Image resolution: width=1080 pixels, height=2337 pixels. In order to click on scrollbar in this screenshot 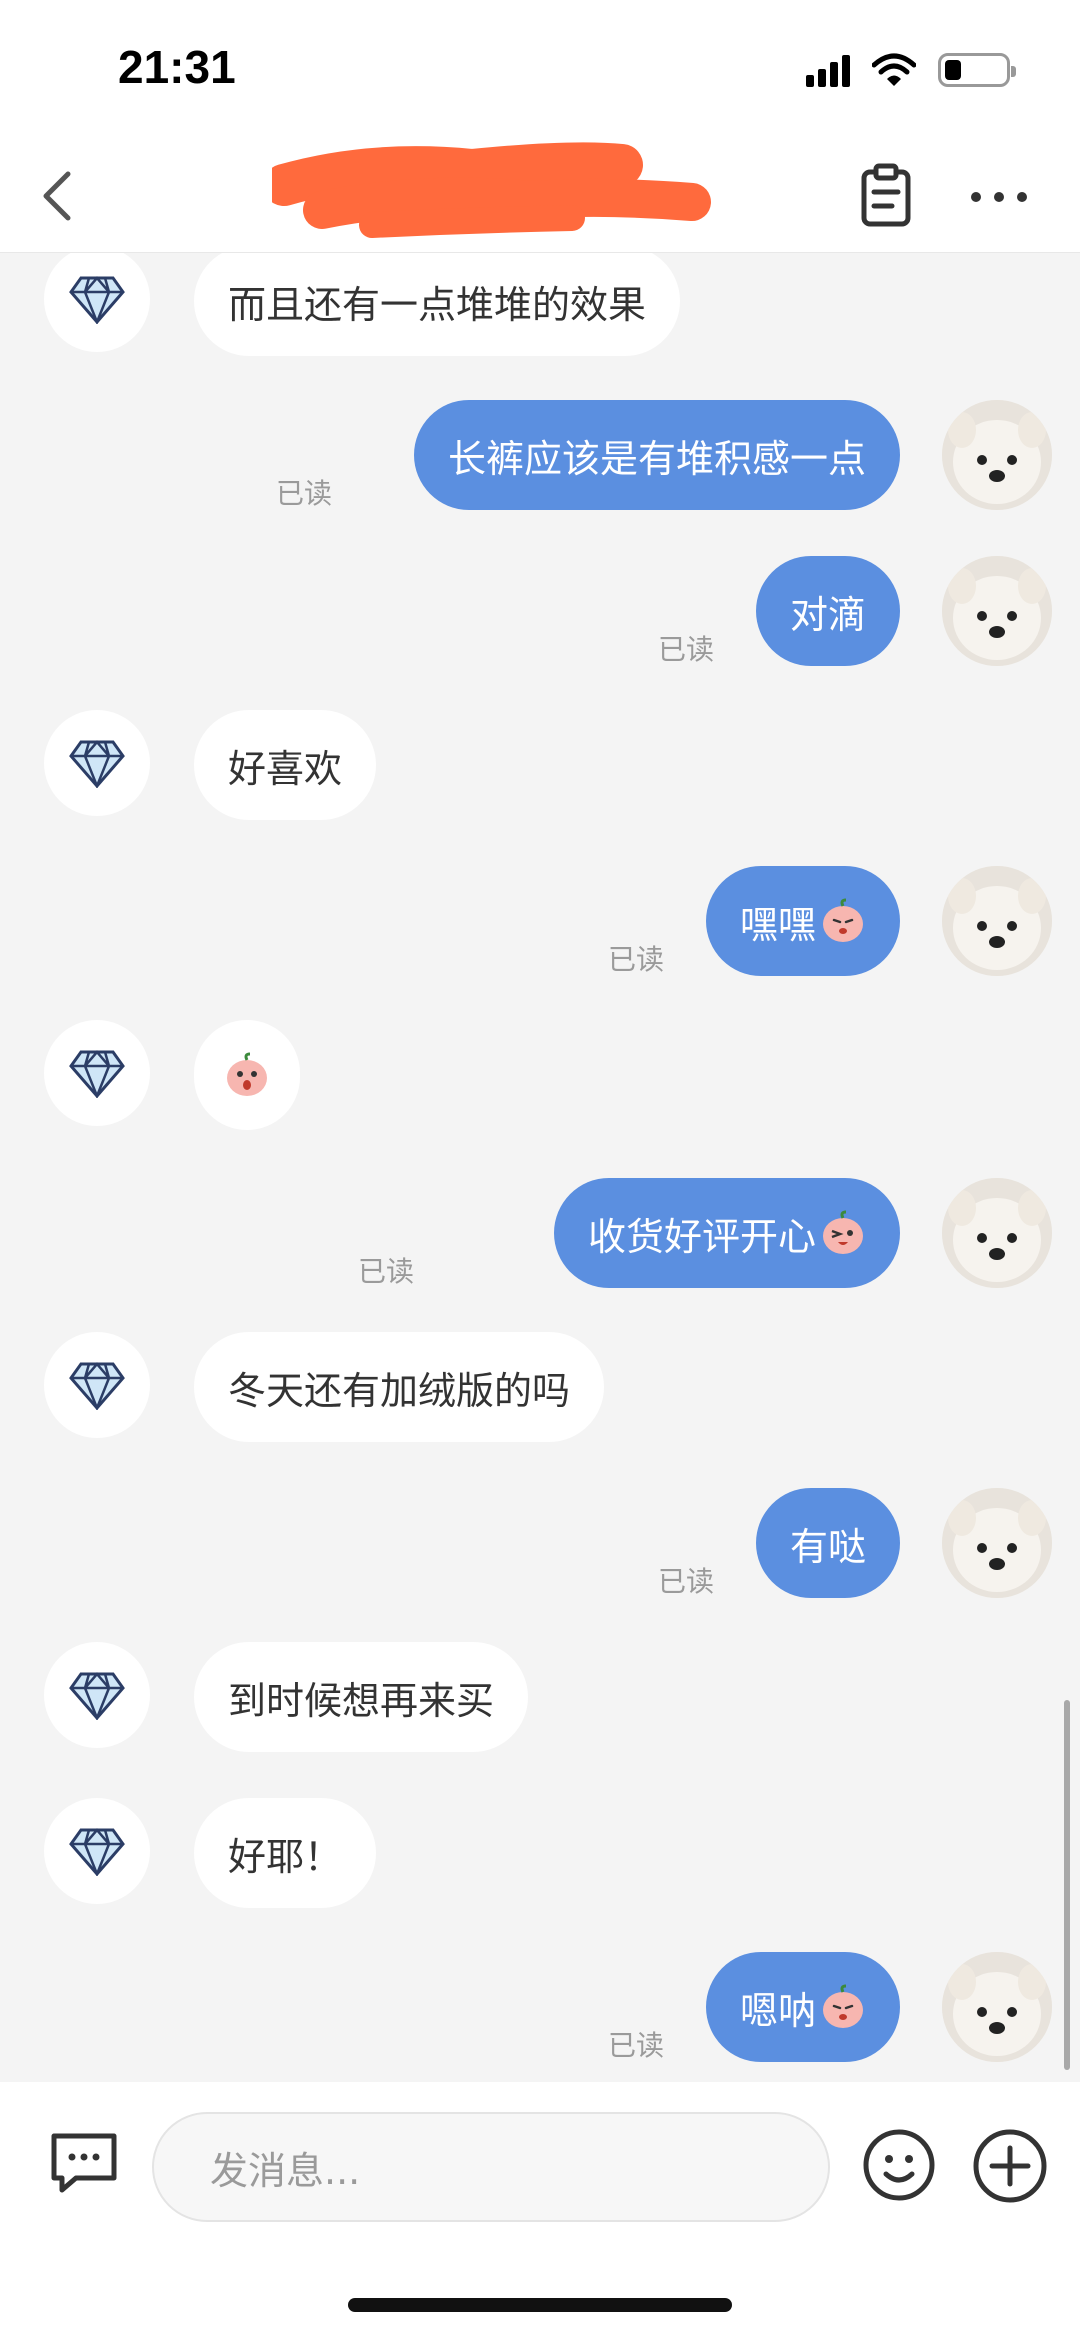, I will do `click(1067, 1885)`.